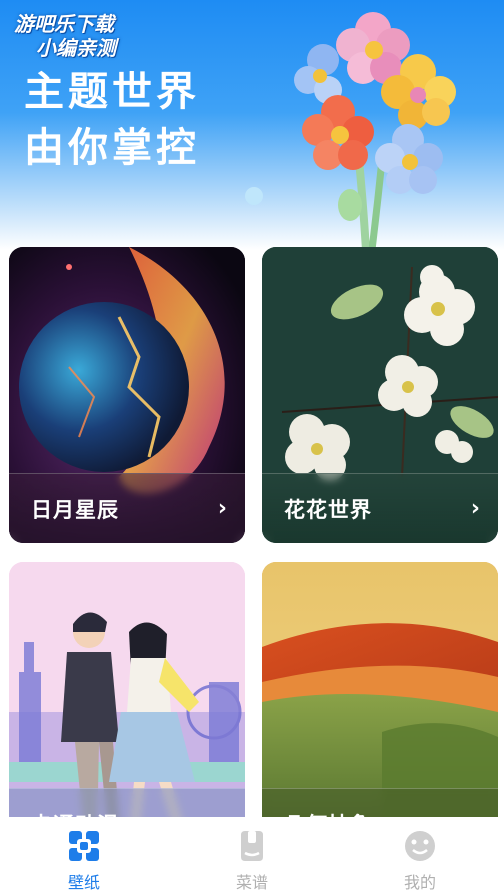  Describe the element at coordinates (420, 846) in the screenshot. I see `profile-icon` at that location.